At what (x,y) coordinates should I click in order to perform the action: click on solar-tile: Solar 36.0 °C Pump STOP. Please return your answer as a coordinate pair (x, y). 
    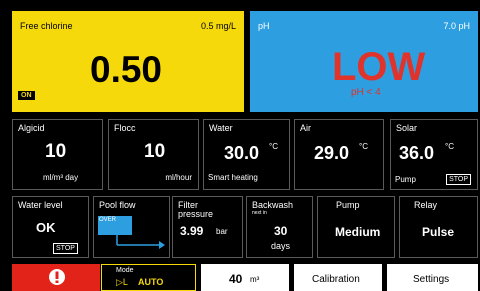
    Looking at the image, I should click on (434, 154).